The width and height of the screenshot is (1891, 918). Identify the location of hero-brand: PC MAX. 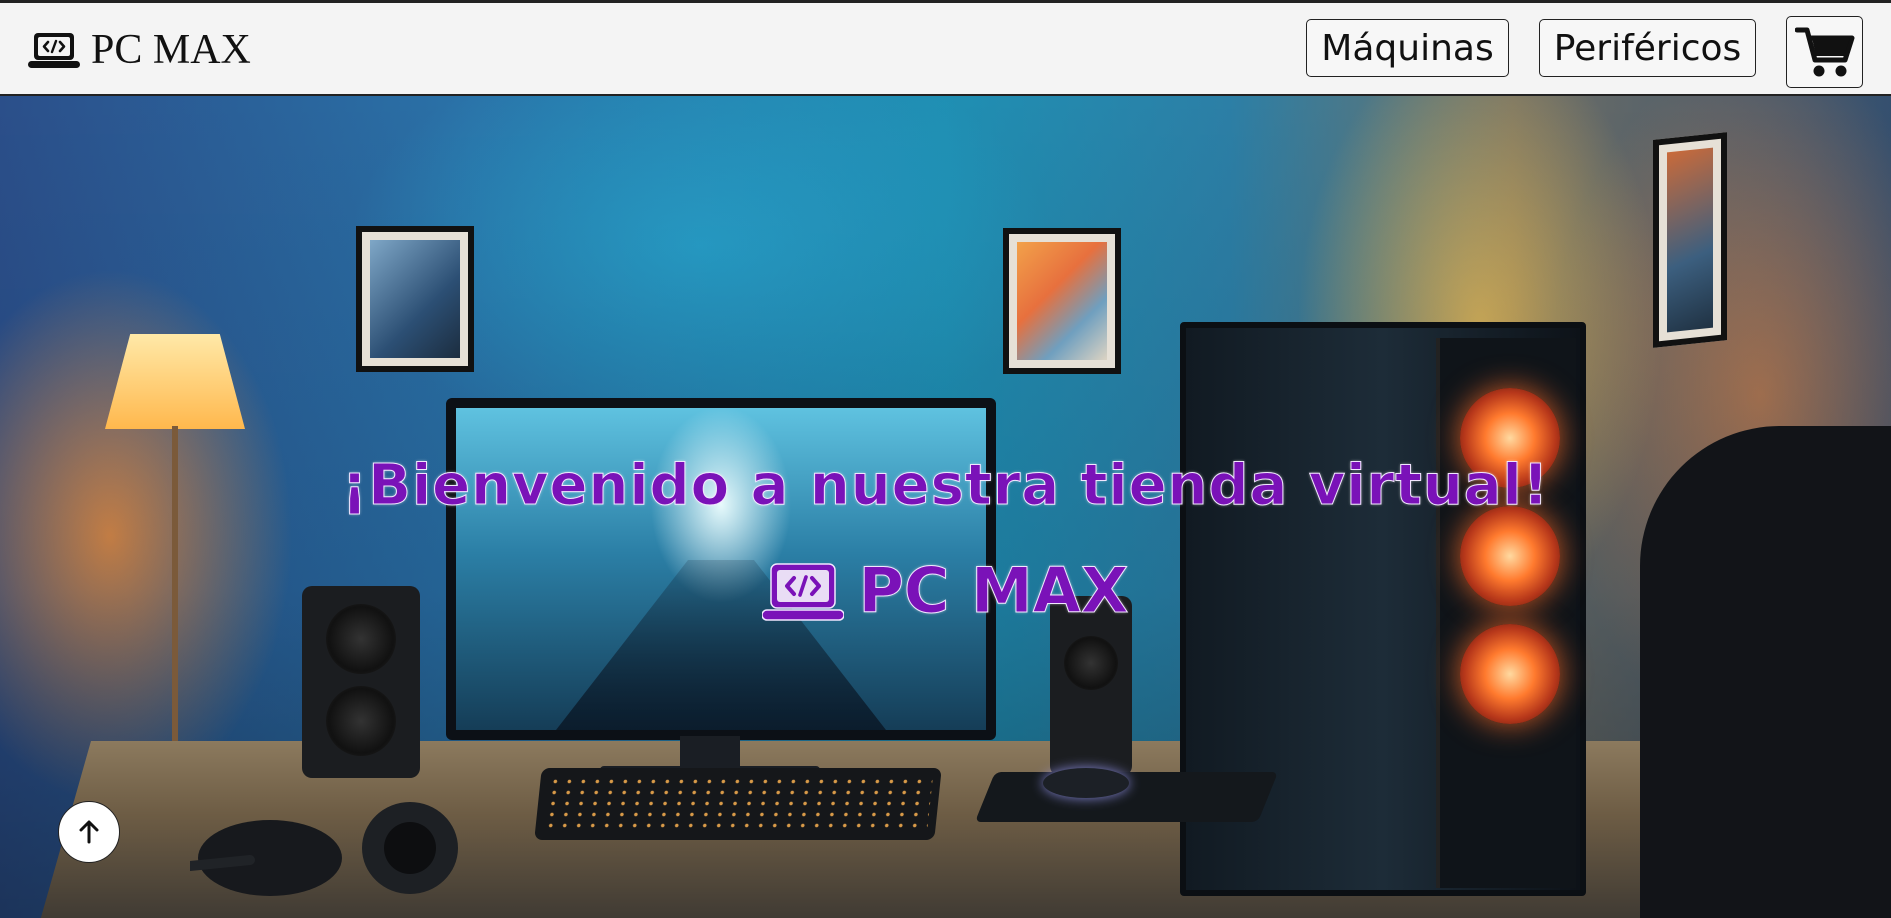
(945, 591).